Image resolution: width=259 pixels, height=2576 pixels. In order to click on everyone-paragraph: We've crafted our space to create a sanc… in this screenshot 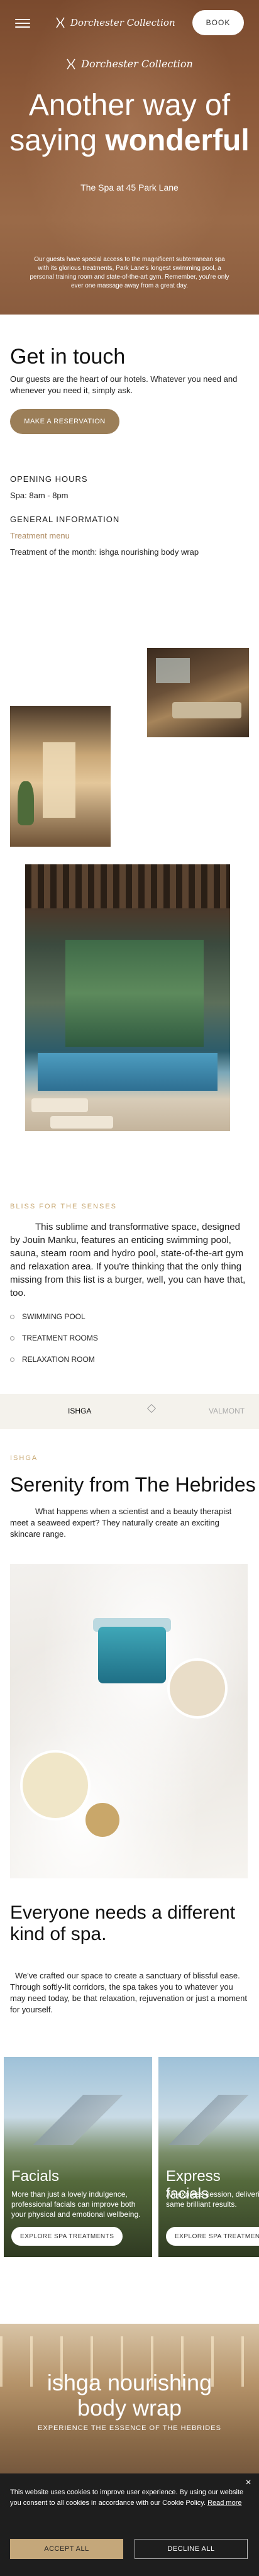, I will do `click(128, 1992)`.